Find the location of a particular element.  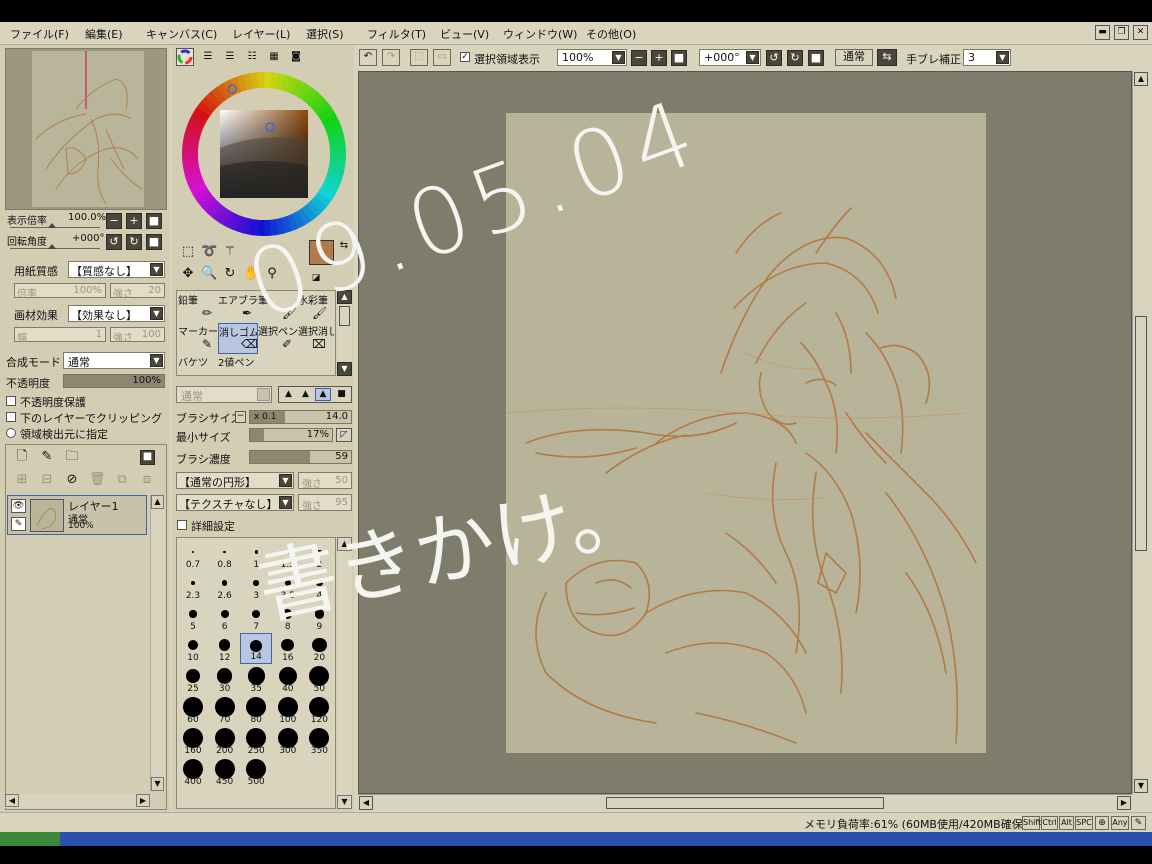

brush-size-cell: 80 is located at coordinates (256, 710).